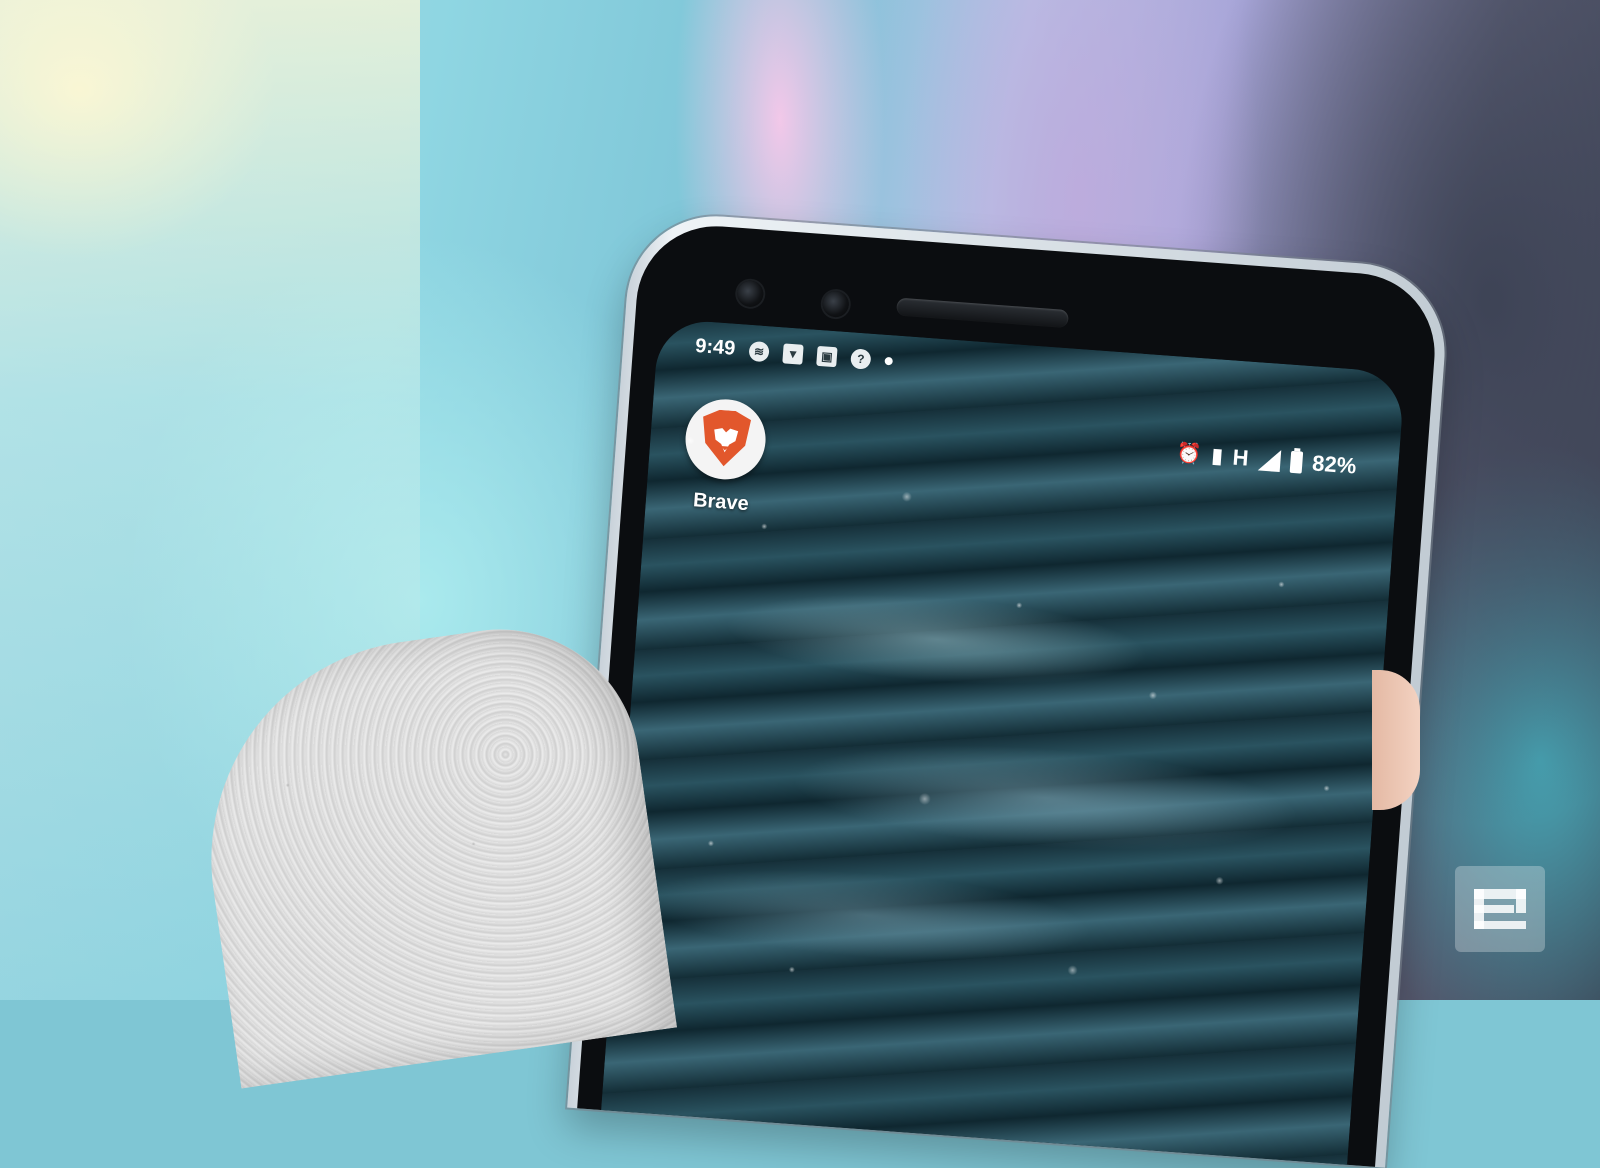  I want to click on spotify-icon: ≋, so click(759, 351).